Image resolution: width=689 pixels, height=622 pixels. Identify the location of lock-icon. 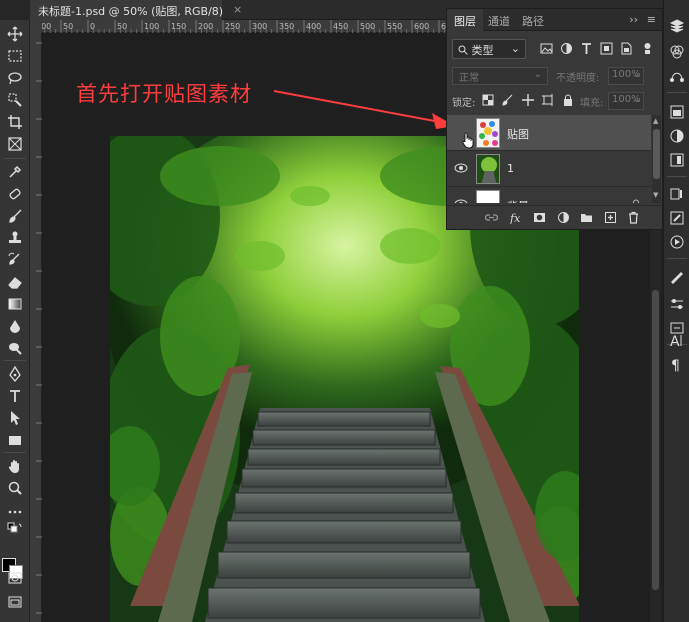
(636, 201).